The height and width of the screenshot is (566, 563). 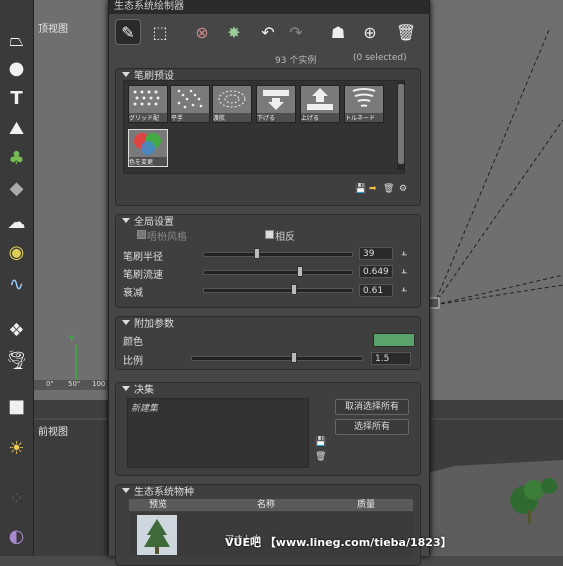 What do you see at coordinates (406, 32) in the screenshot?
I see `delete-instances-icon: 🗑` at bounding box center [406, 32].